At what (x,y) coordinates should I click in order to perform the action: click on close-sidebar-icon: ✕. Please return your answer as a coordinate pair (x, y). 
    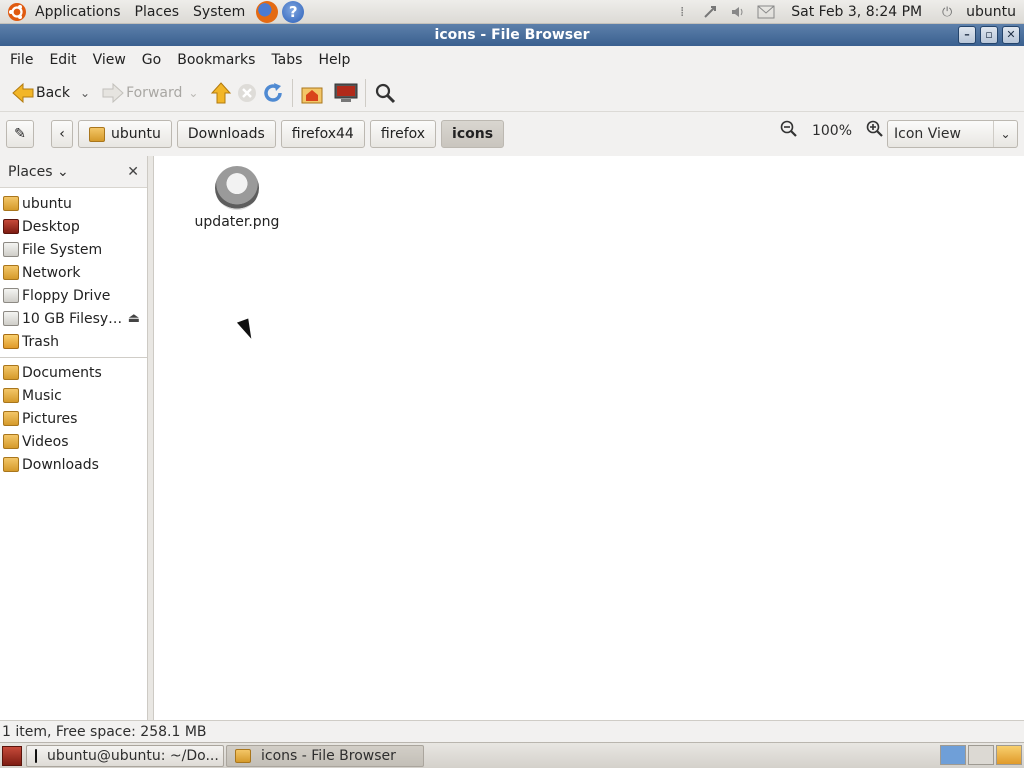
    Looking at the image, I should click on (133, 172).